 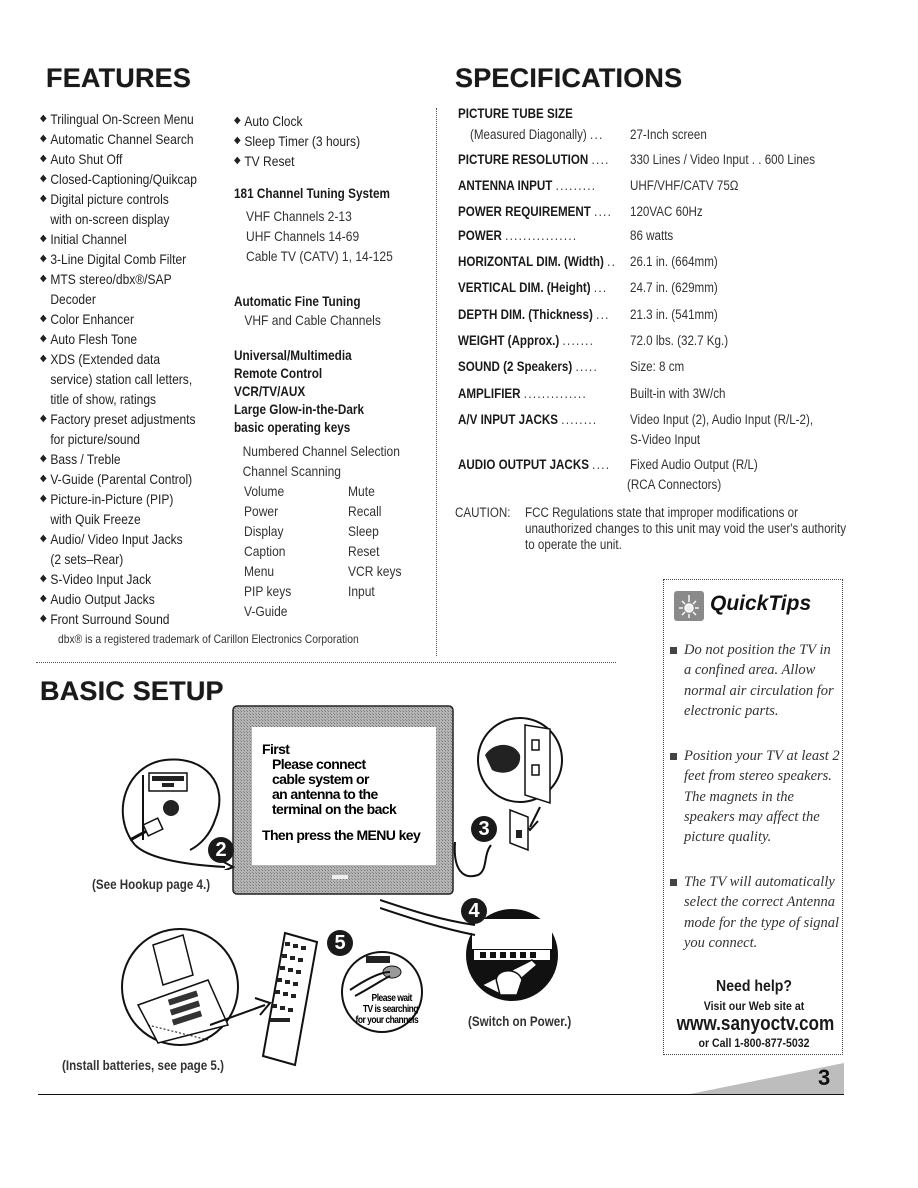 I want to click on specifications-heading: SPECIFICATIONS, so click(x=569, y=78).